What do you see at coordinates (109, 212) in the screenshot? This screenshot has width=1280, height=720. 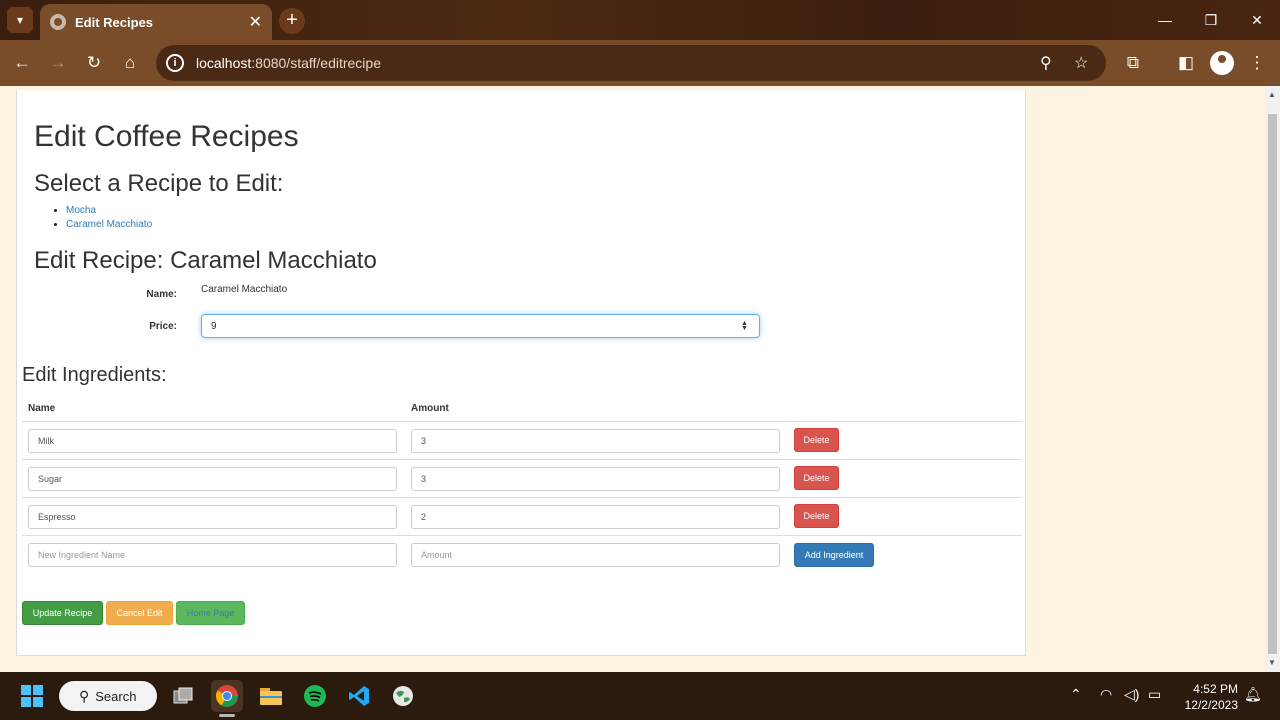 I see `list-item: Mocha` at bounding box center [109, 212].